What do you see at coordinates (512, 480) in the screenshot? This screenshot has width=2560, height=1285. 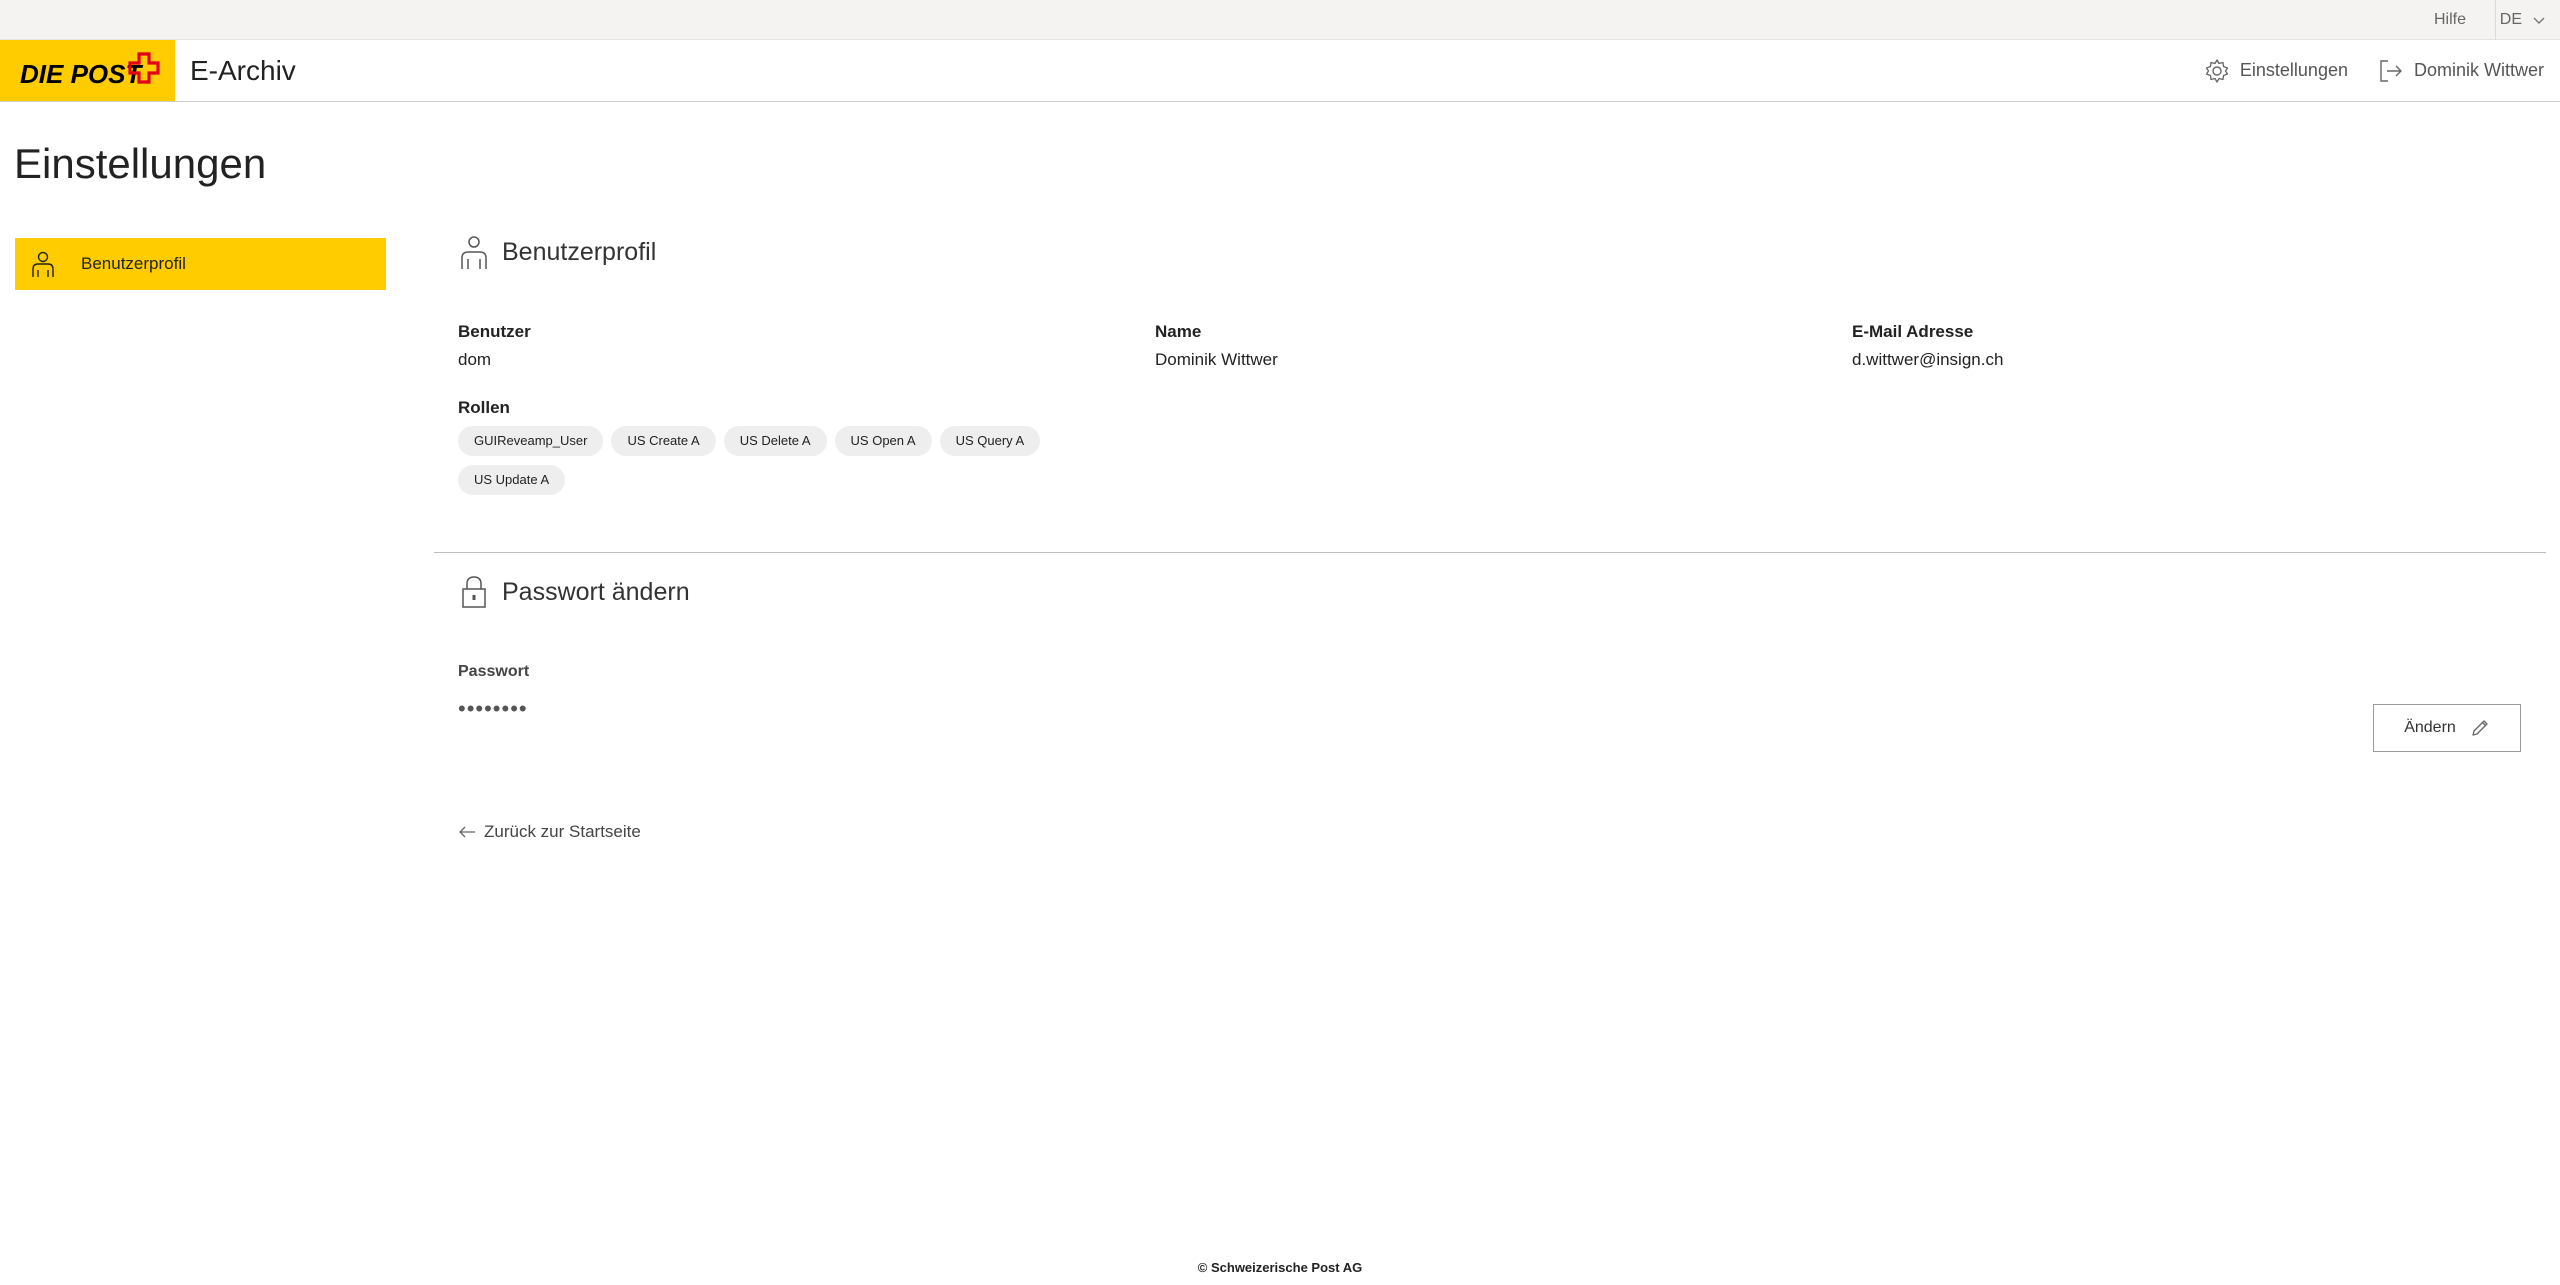 I see `role-chip: US Update A` at bounding box center [512, 480].